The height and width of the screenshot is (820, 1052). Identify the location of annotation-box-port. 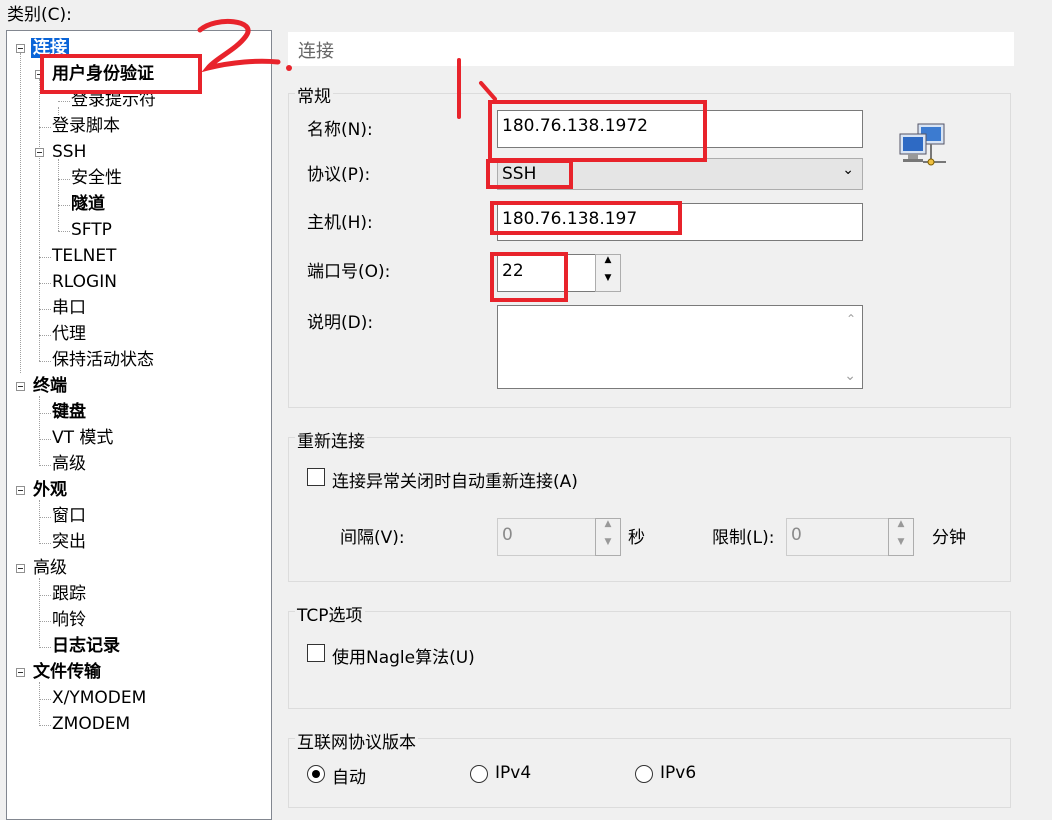
(529, 277).